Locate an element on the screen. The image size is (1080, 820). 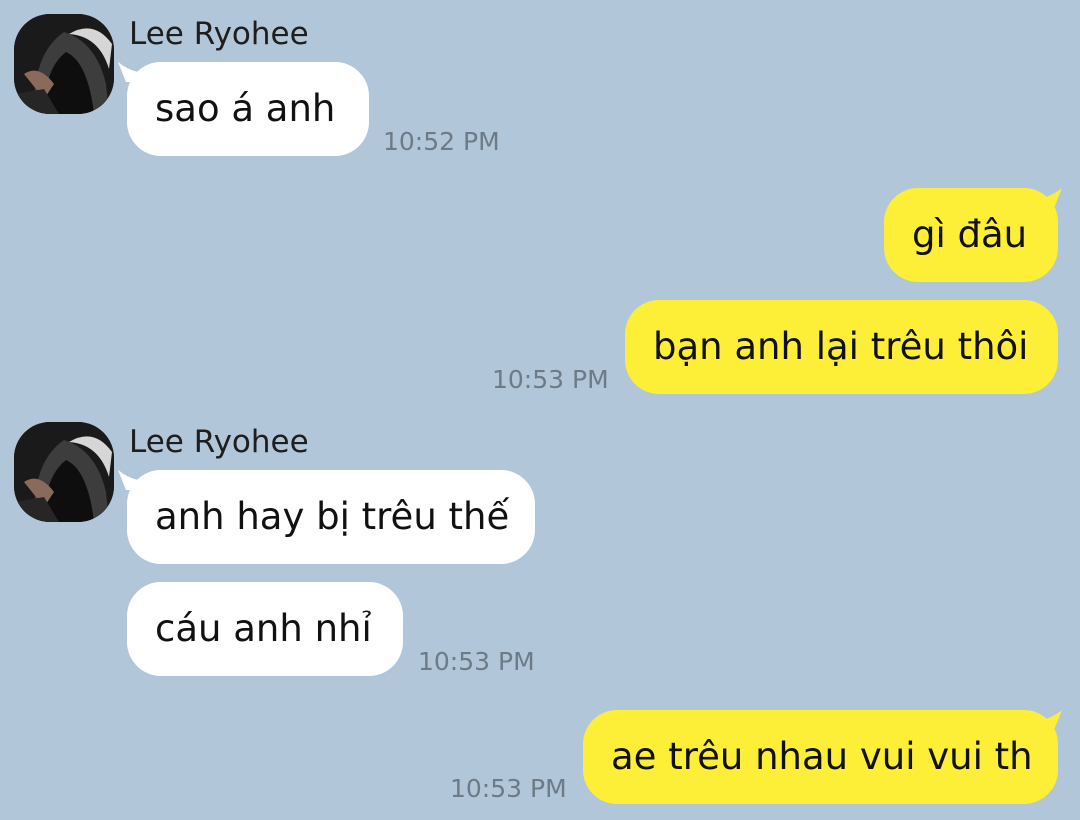
message-bubble-outgoing: gì đâu is located at coordinates (971, 235).